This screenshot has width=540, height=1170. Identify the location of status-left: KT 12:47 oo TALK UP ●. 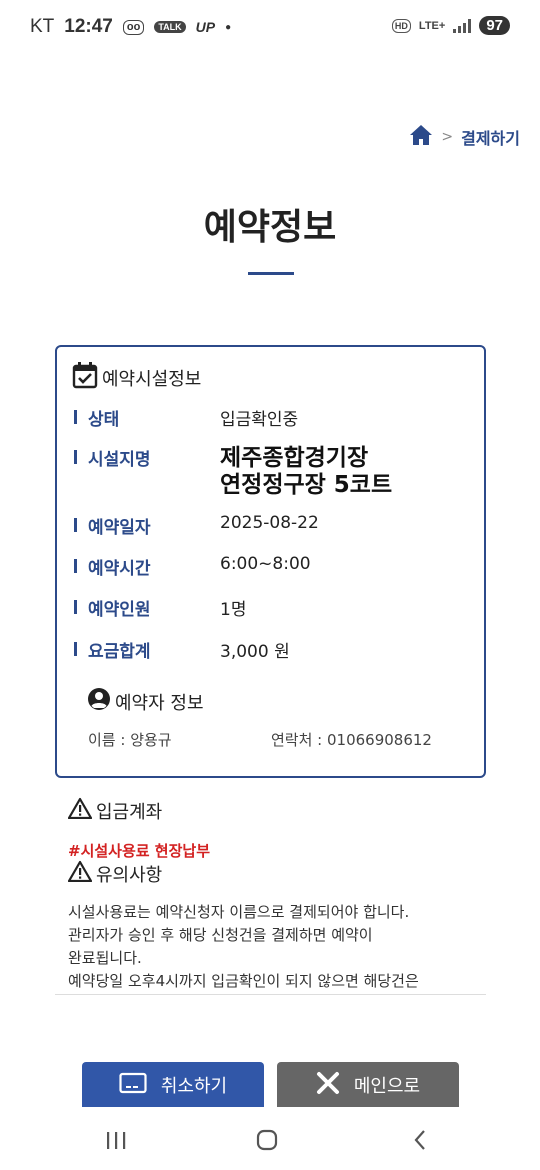
(130, 27).